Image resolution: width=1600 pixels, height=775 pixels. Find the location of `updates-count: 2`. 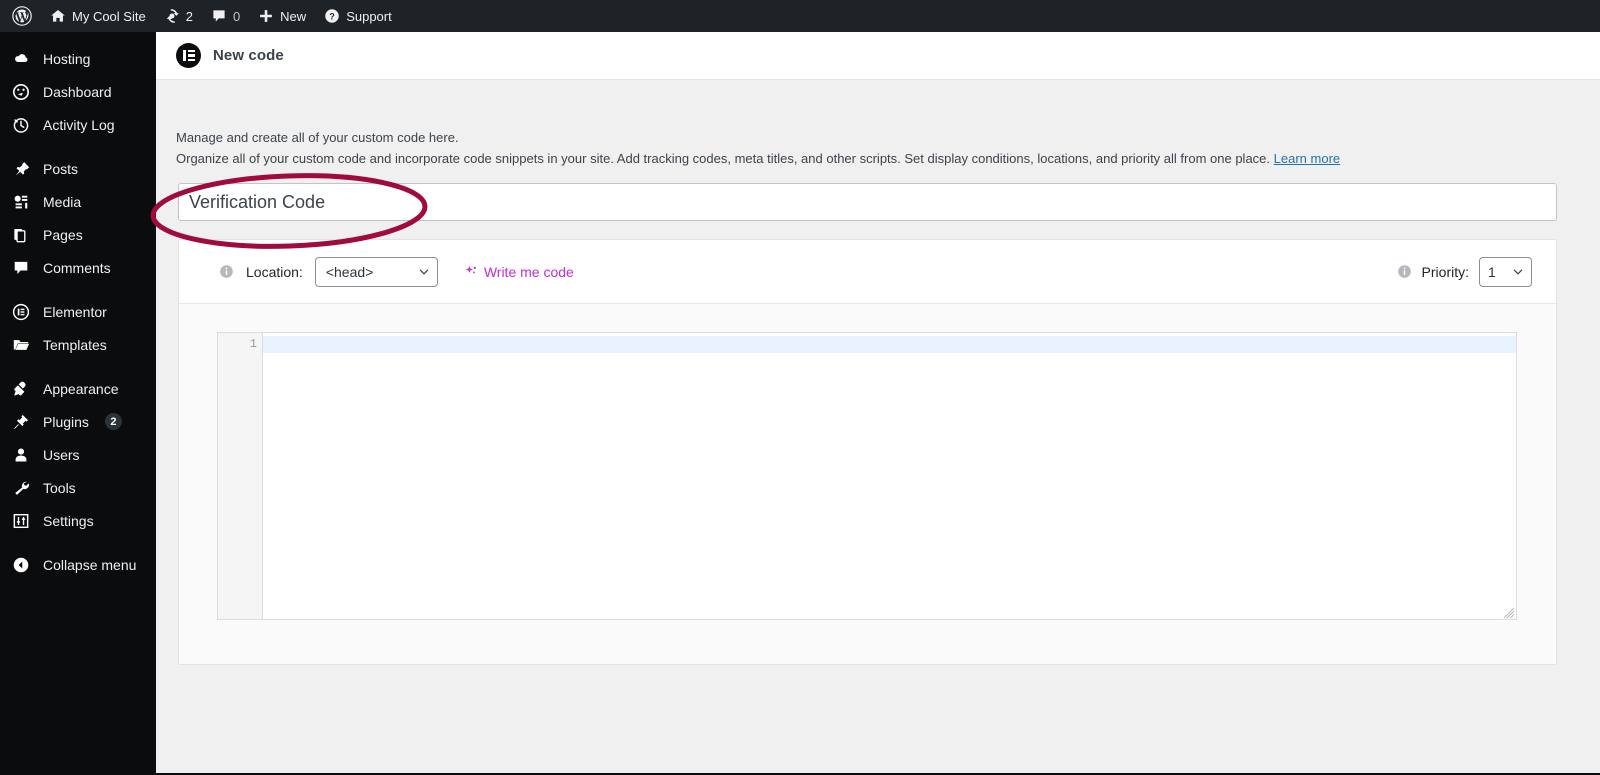

updates-count: 2 is located at coordinates (189, 16).